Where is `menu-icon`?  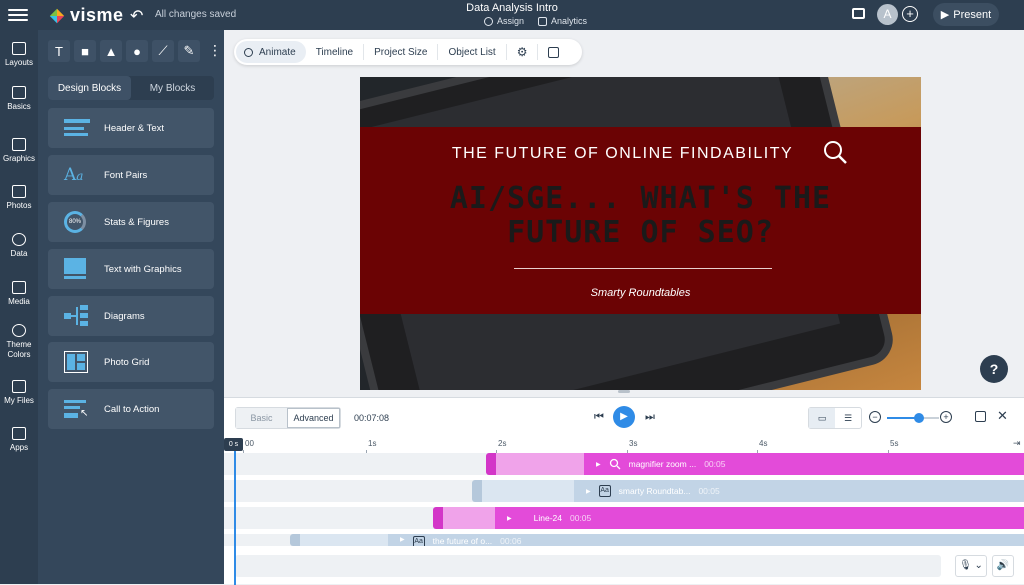 menu-icon is located at coordinates (18, 15).